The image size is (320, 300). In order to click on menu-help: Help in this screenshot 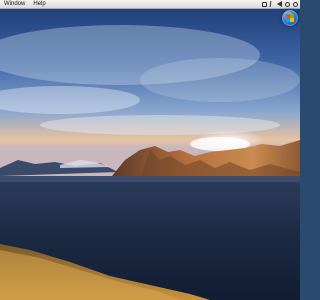, I will do `click(39, 4)`.